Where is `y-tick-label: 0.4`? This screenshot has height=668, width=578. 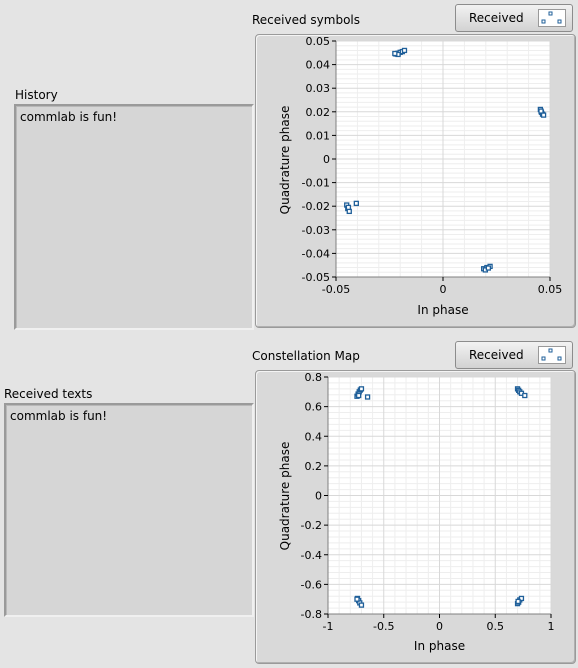 y-tick-label: 0.4 is located at coordinates (314, 436).